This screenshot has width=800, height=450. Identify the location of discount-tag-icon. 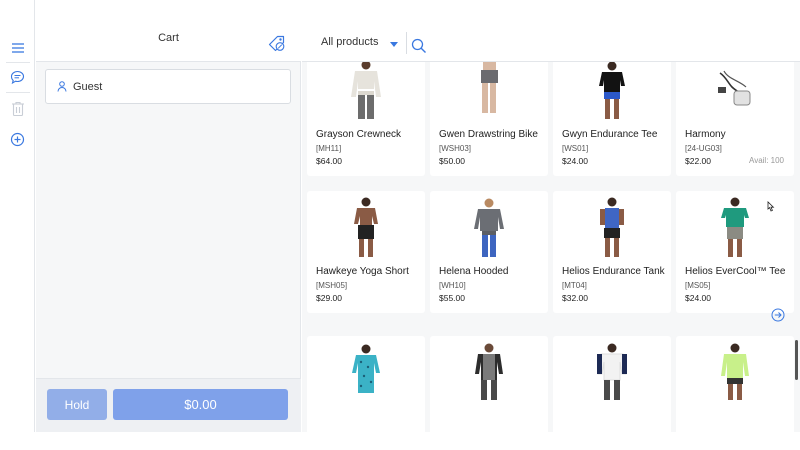
(277, 44).